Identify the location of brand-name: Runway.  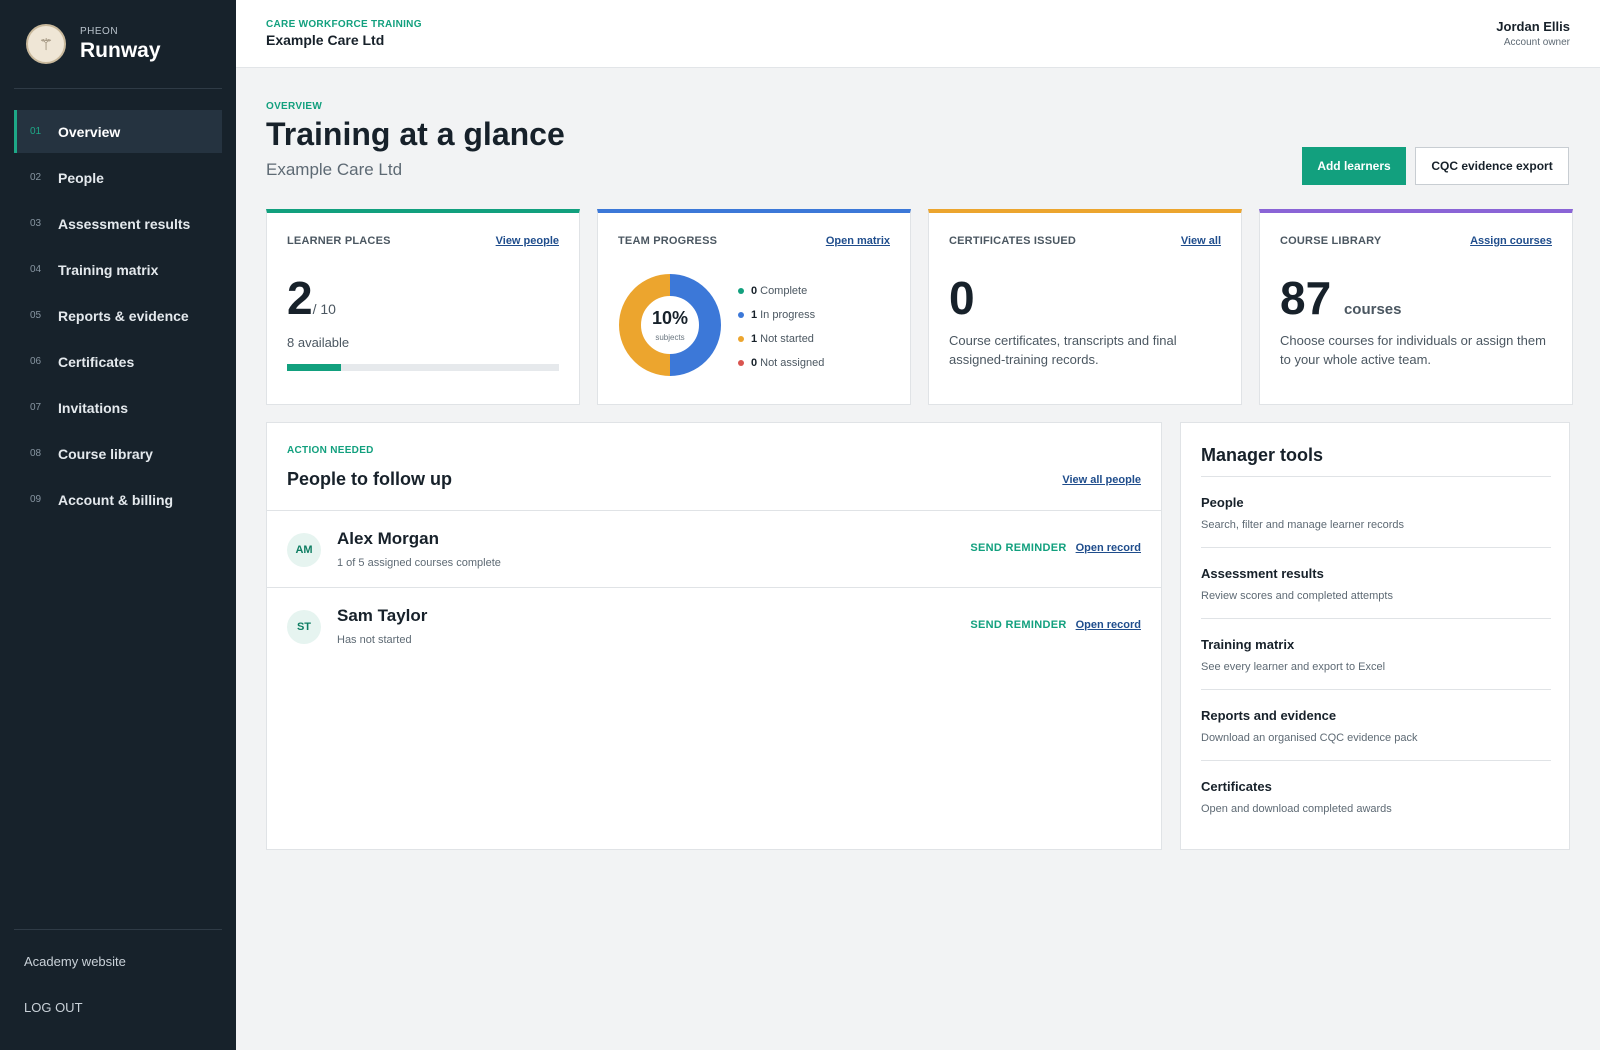
(120, 50).